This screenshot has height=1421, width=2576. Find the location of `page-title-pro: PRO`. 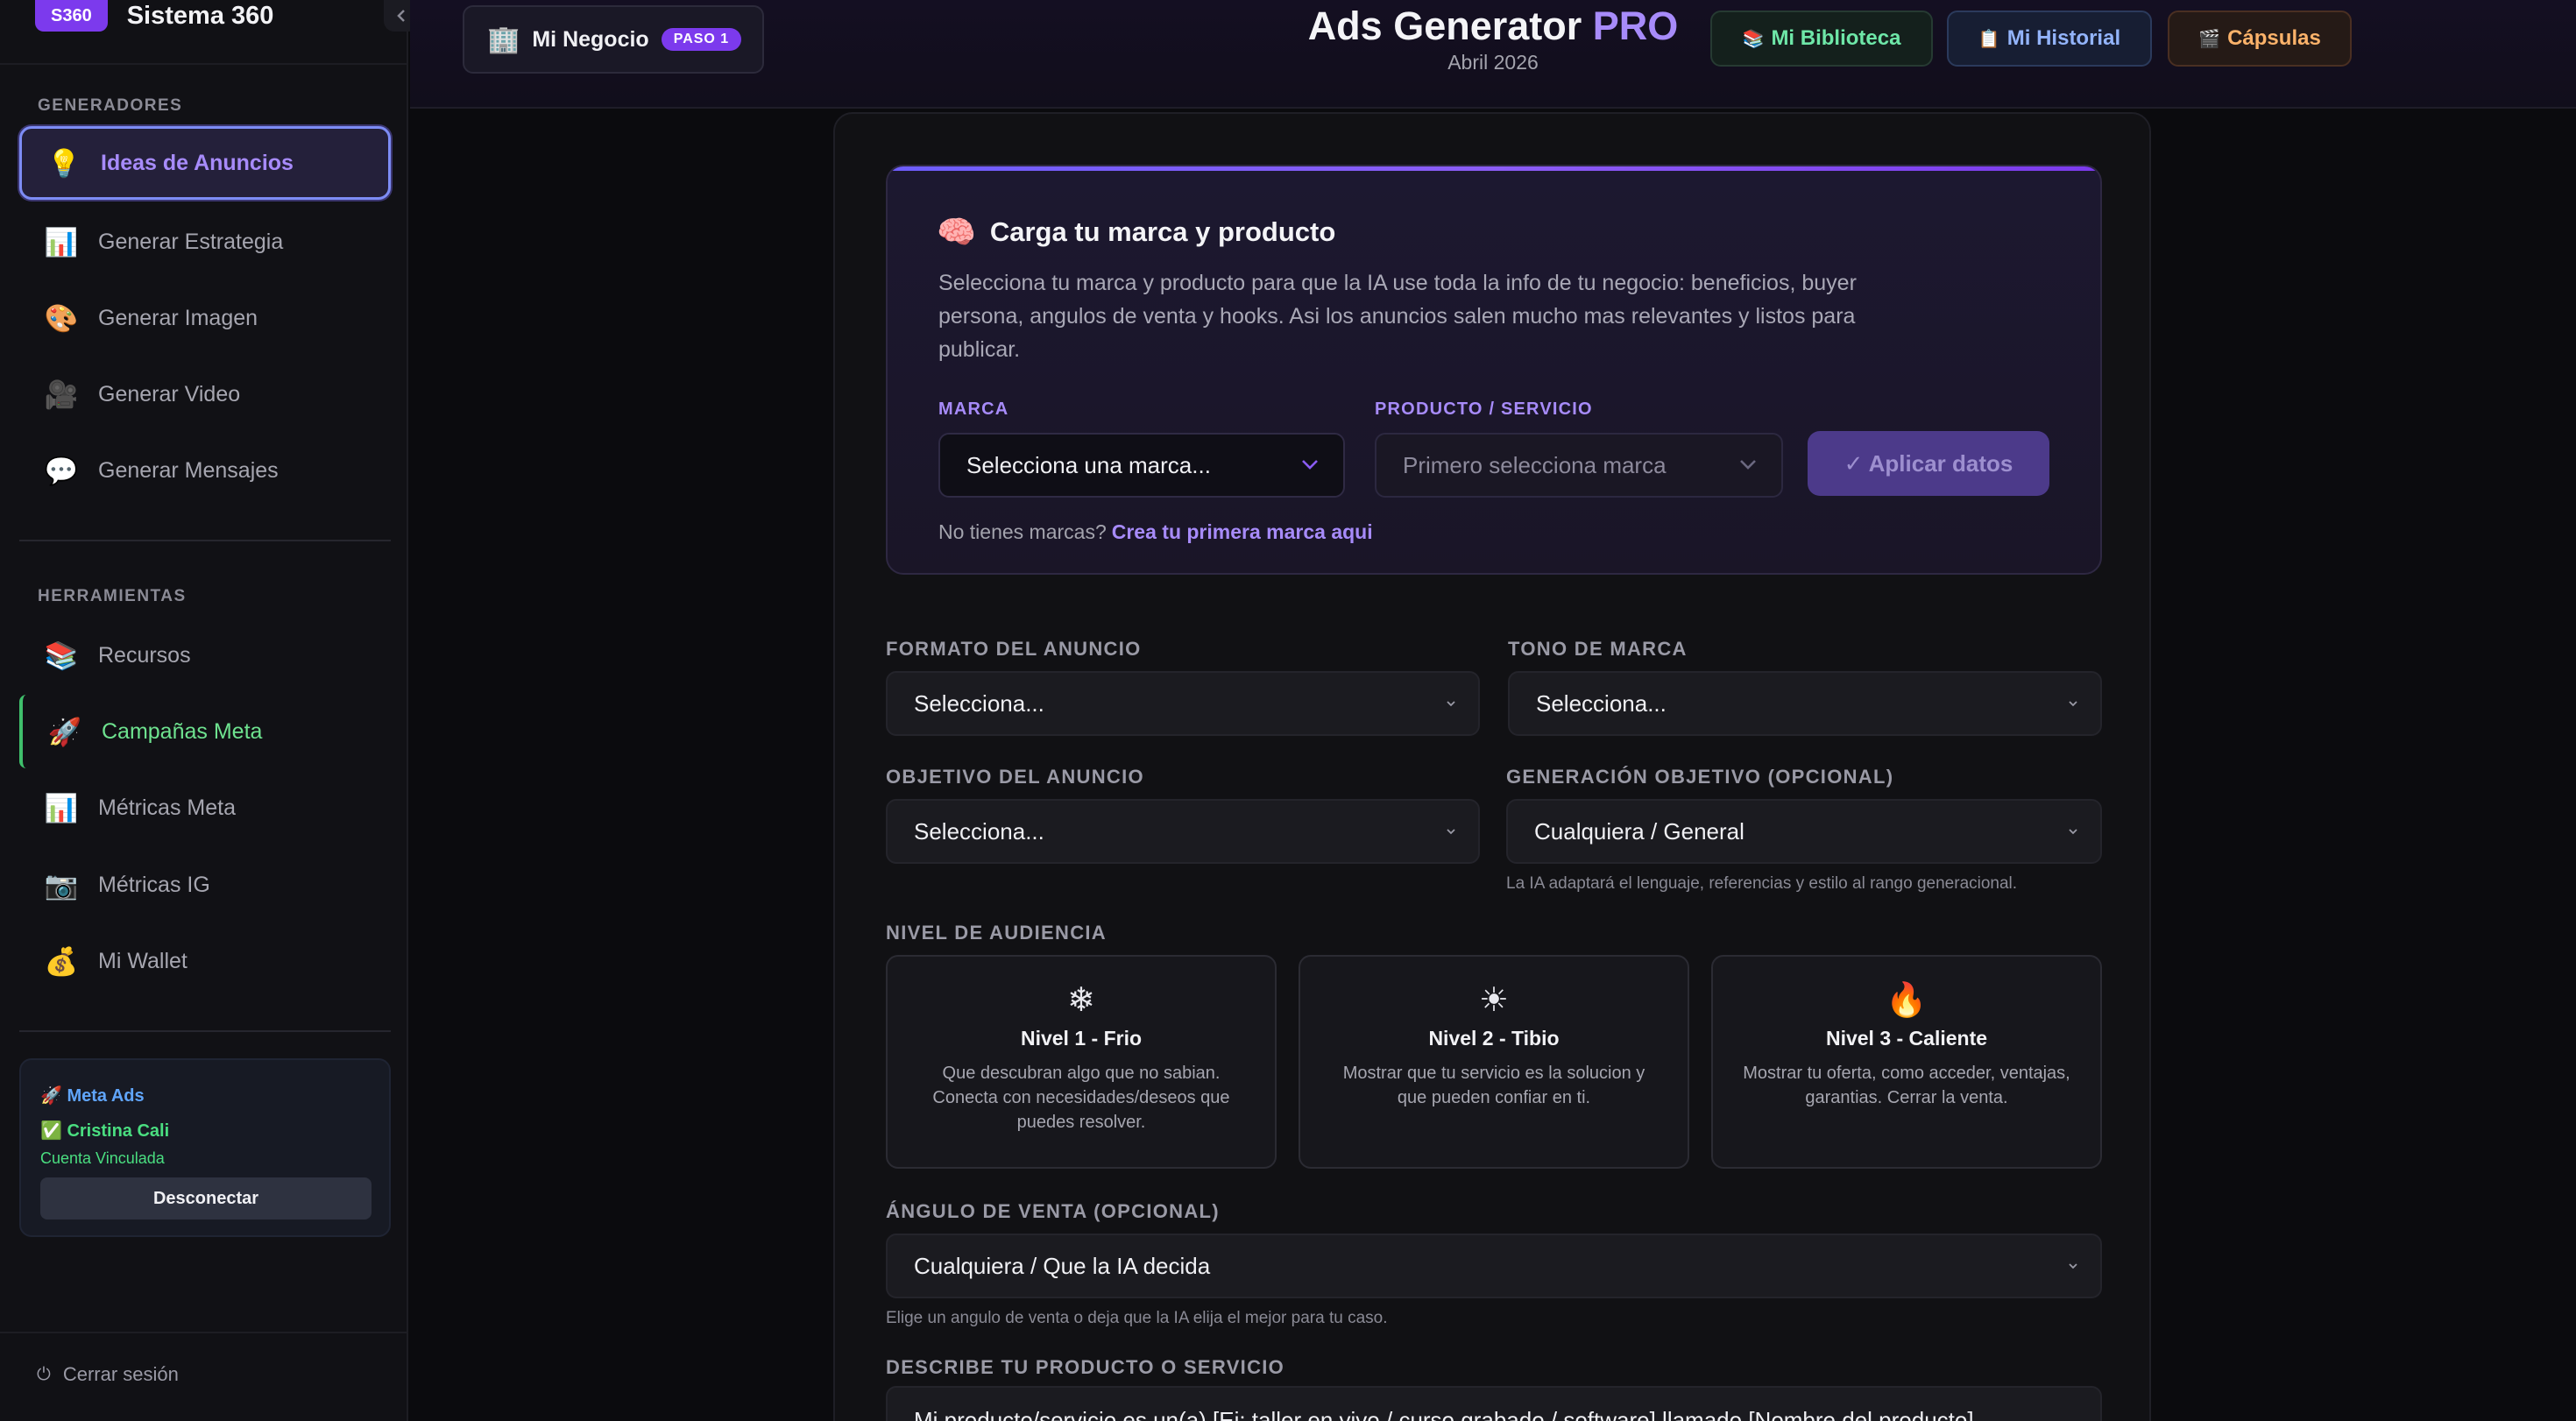

page-title-pro: PRO is located at coordinates (1635, 26).